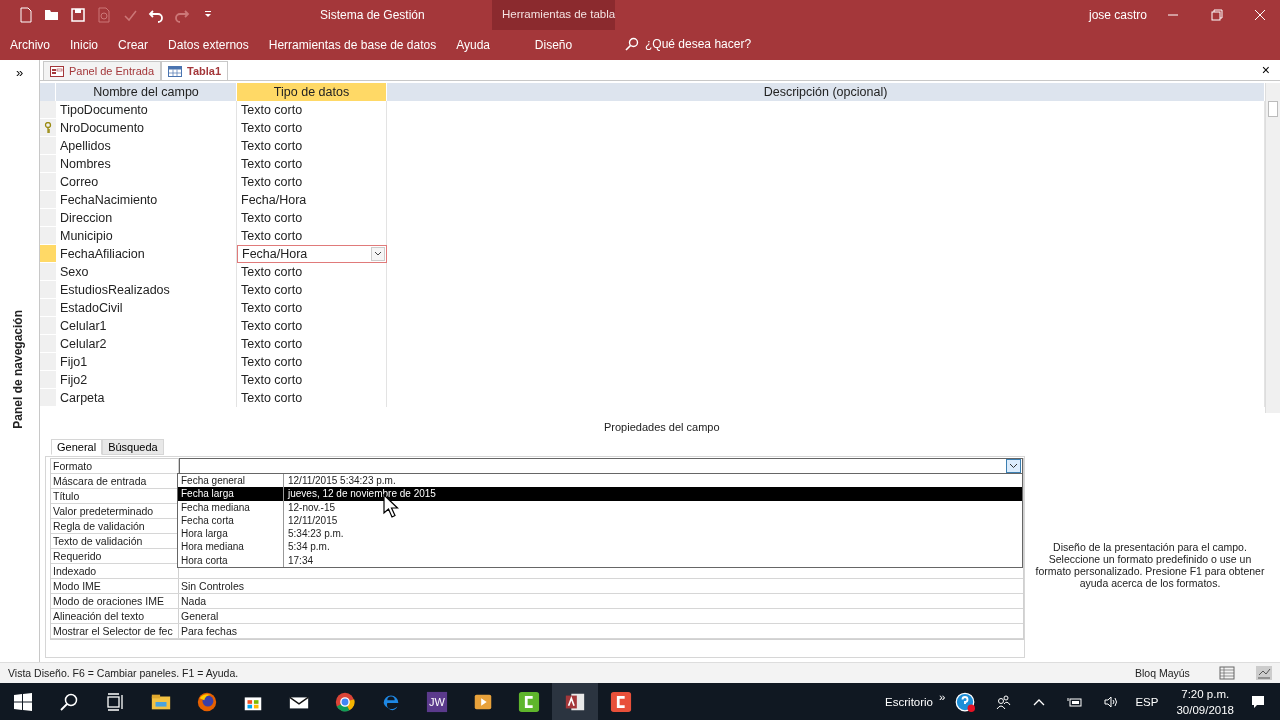 This screenshot has width=1280, height=720. Describe the element at coordinates (1150, 565) in the screenshot. I see `help-text: Diseño de la presentación para el campo. Seleccione un formato predefinido o use un formato personalizado. Presione F1 para obtener ayuda acerca de los formatos.` at that location.